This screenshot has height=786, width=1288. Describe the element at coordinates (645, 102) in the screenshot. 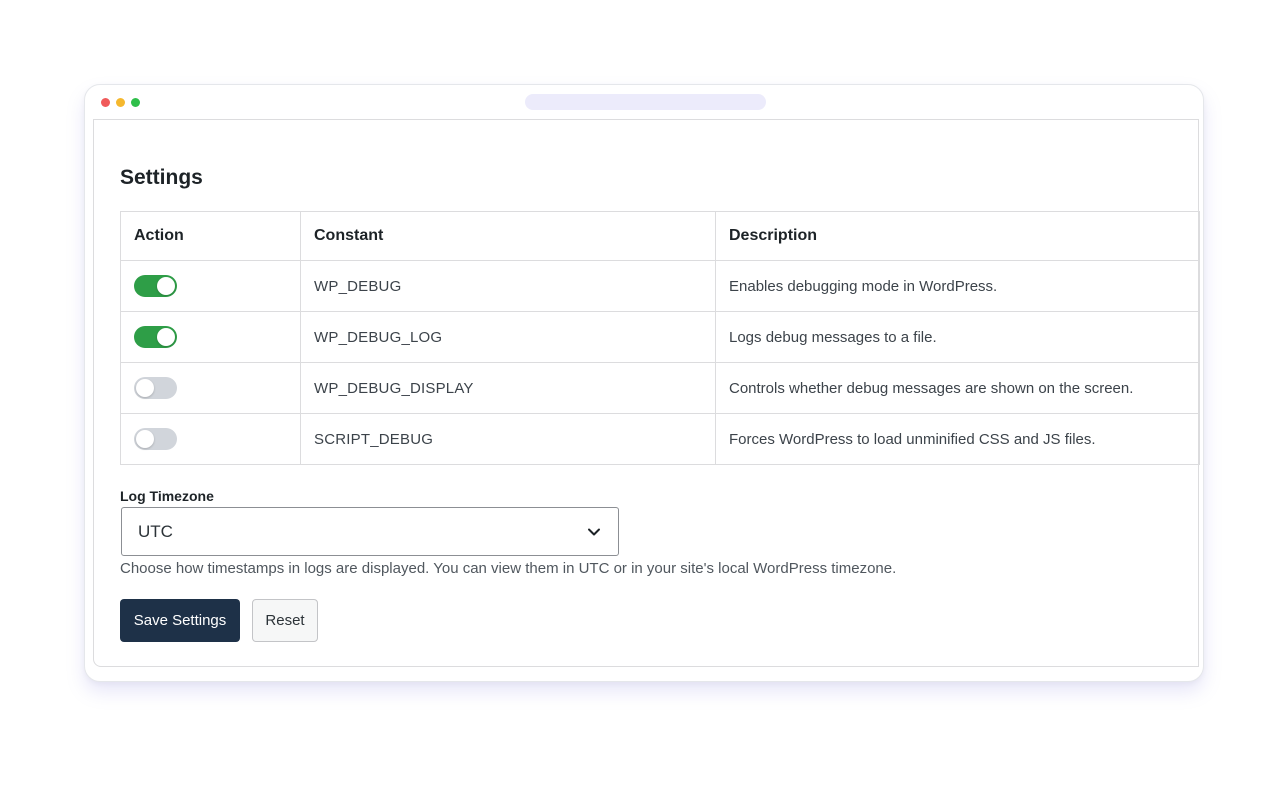

I see `address-bar` at that location.